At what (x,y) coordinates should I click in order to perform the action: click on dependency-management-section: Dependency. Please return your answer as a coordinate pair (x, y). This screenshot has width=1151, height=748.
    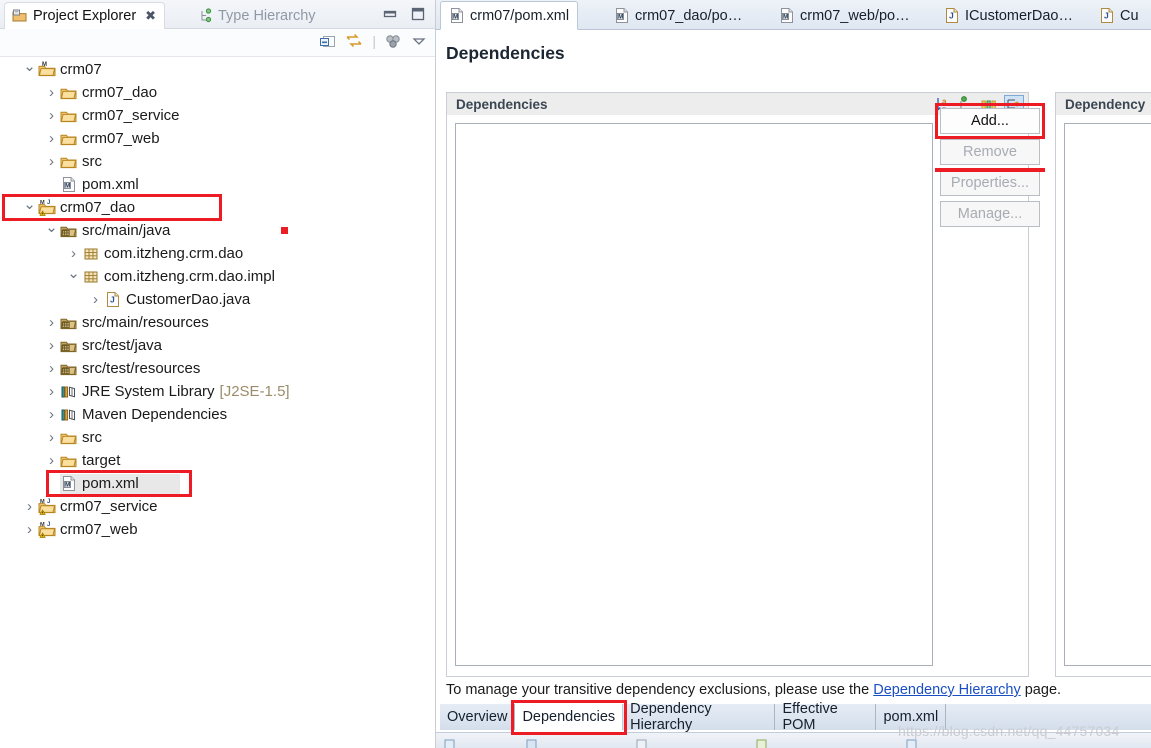
    Looking at the image, I should click on (1103, 384).